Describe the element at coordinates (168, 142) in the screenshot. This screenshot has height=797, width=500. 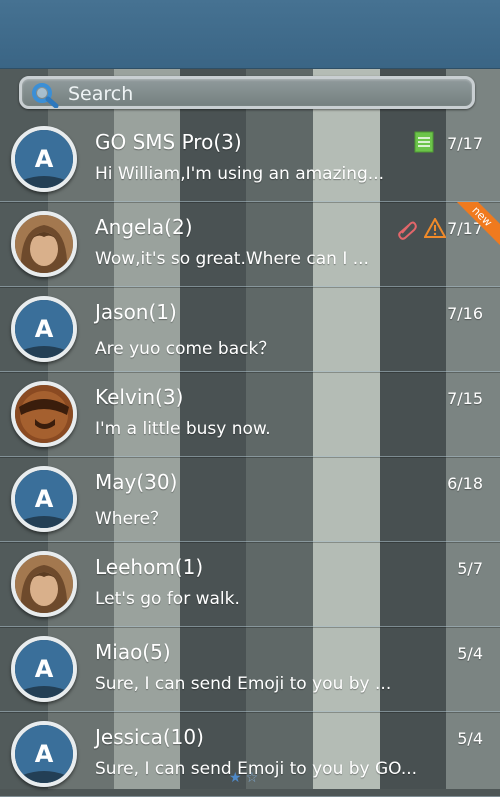
I see `contact-name: GO SMS Pro(3)` at that location.